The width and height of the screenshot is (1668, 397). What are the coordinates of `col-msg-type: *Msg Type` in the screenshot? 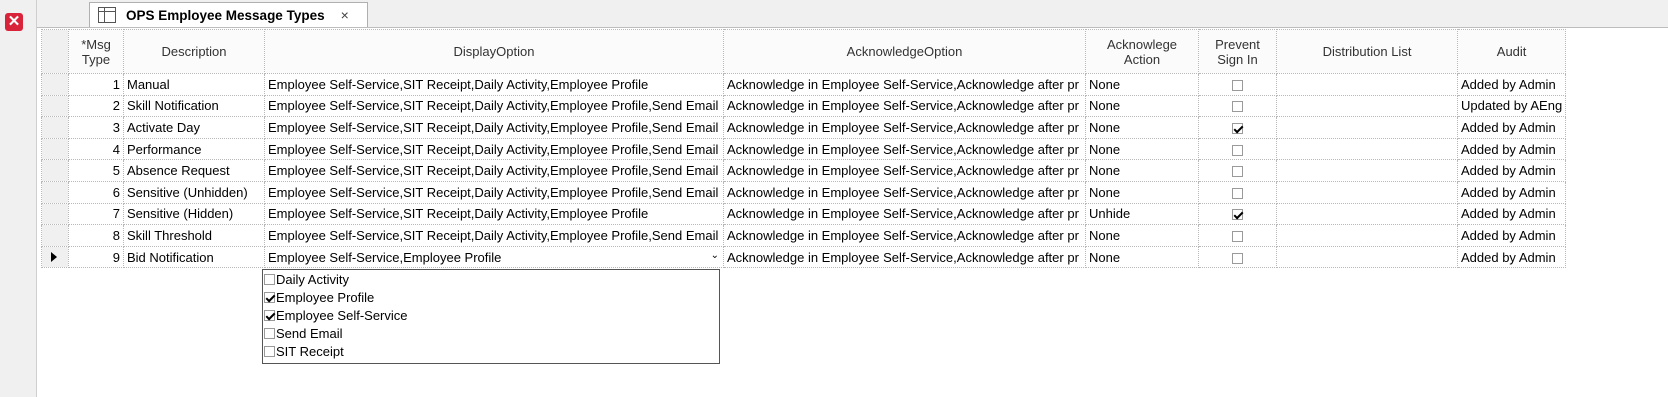 It's located at (96, 51).